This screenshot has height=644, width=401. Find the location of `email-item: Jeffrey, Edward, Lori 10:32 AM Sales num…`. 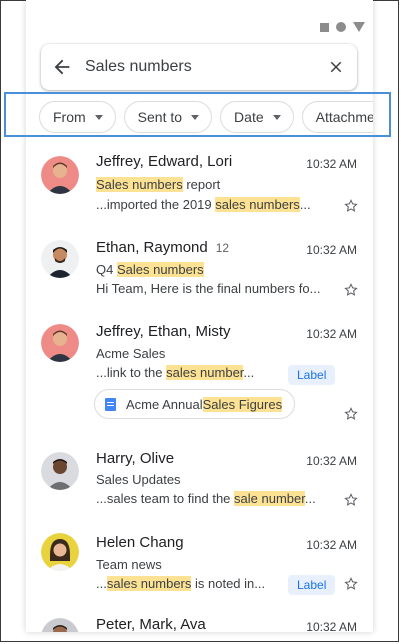

email-item: Jeffrey, Edward, Lori 10:32 AM Sales num… is located at coordinates (199, 189).